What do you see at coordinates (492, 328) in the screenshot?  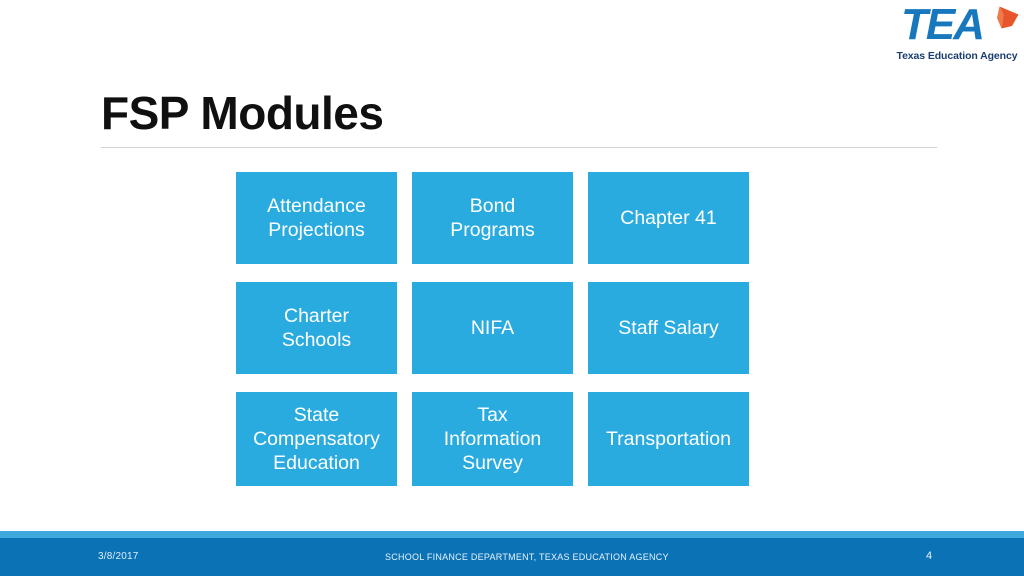 I see `module-tile-nifa: NIFA` at bounding box center [492, 328].